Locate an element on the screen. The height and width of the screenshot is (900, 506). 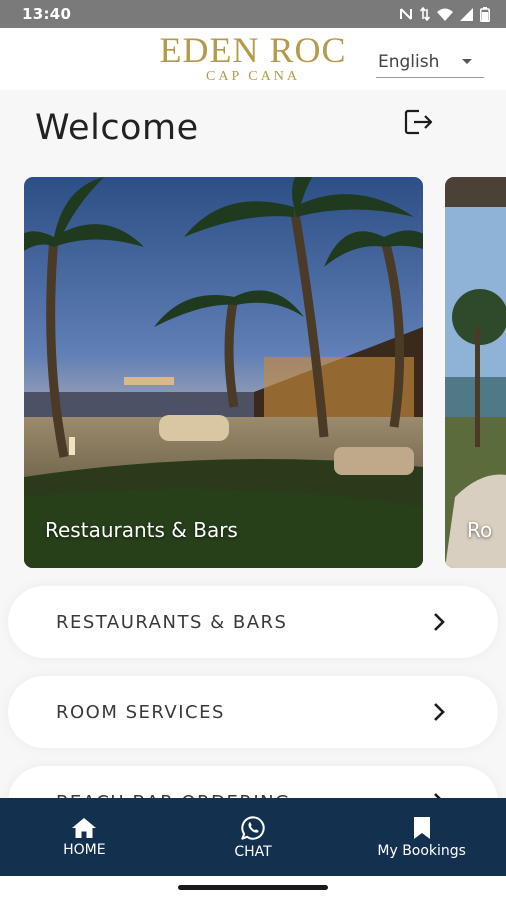
home-icon is located at coordinates (84, 827).